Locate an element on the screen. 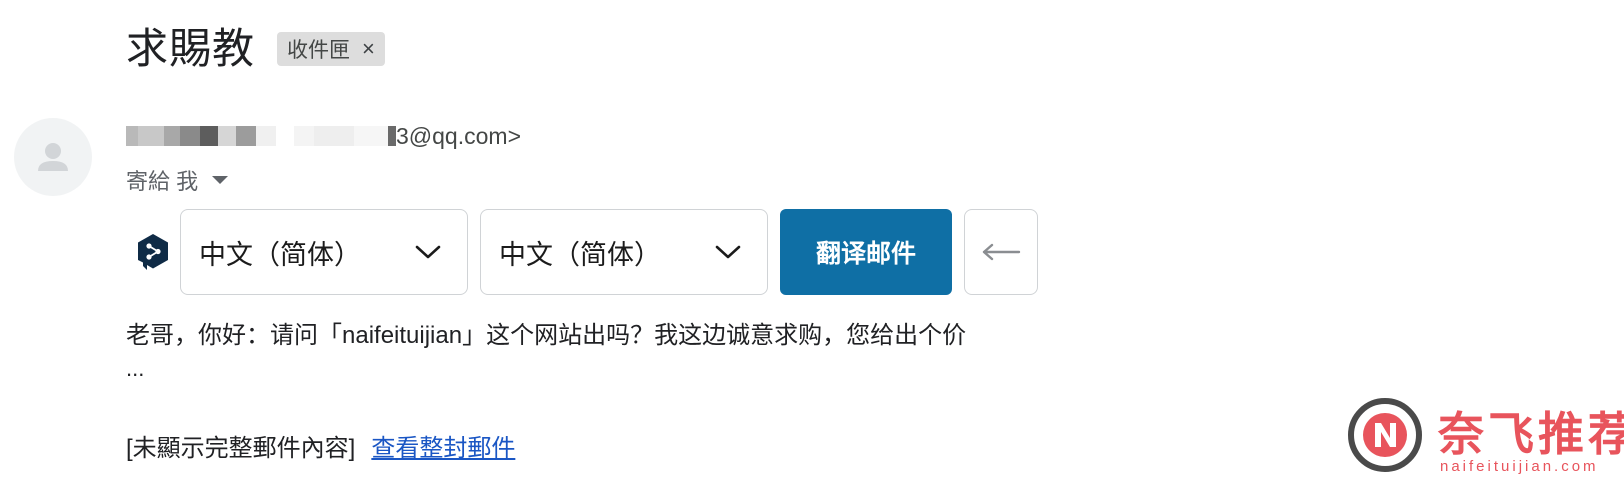  back-button is located at coordinates (1001, 252).